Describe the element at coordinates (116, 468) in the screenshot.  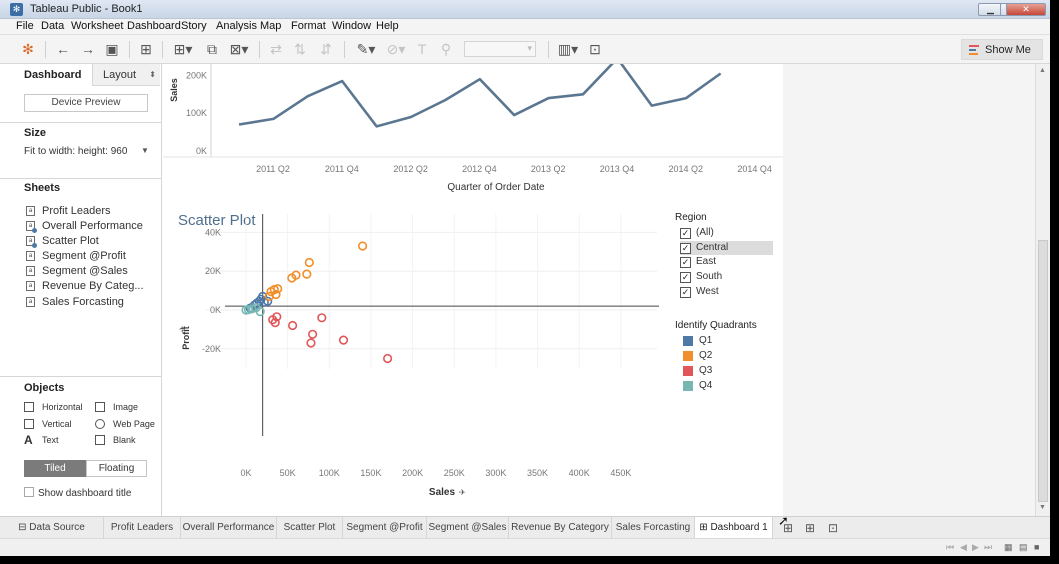
I see `floating-button: Floating` at that location.